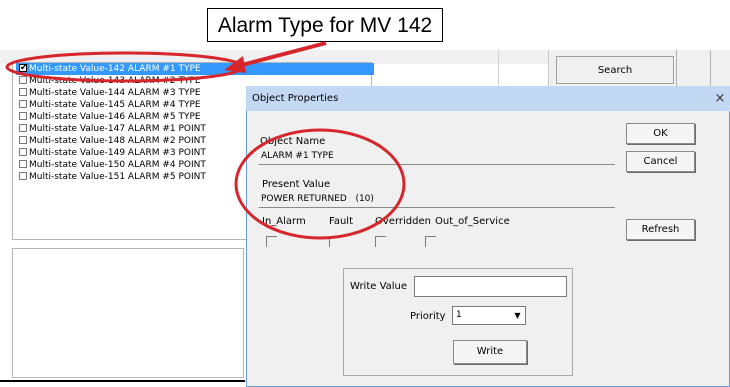 The height and width of the screenshot is (387, 730). Describe the element at coordinates (282, 54) in the screenshot. I see `arrow-shaft` at that location.